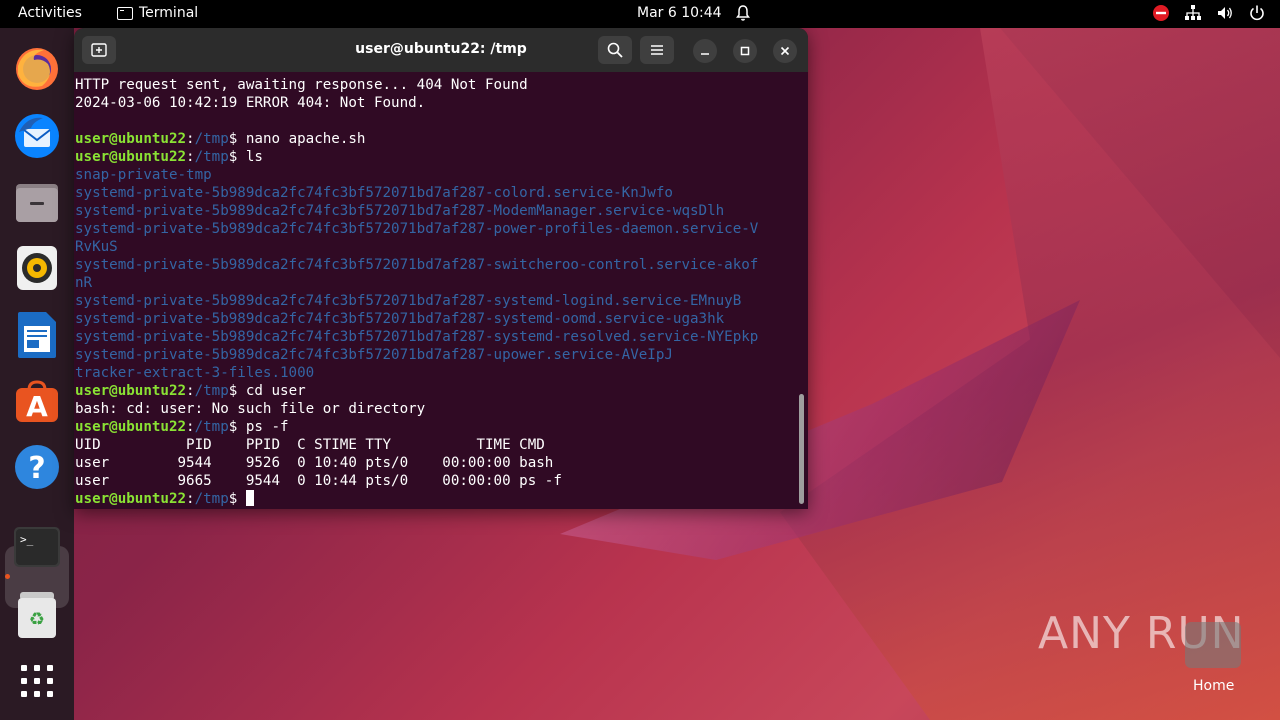 The image size is (1280, 720). What do you see at coordinates (437, 499) in the screenshot?
I see `terminal-line: user@ubuntu22:/tmp$` at bounding box center [437, 499].